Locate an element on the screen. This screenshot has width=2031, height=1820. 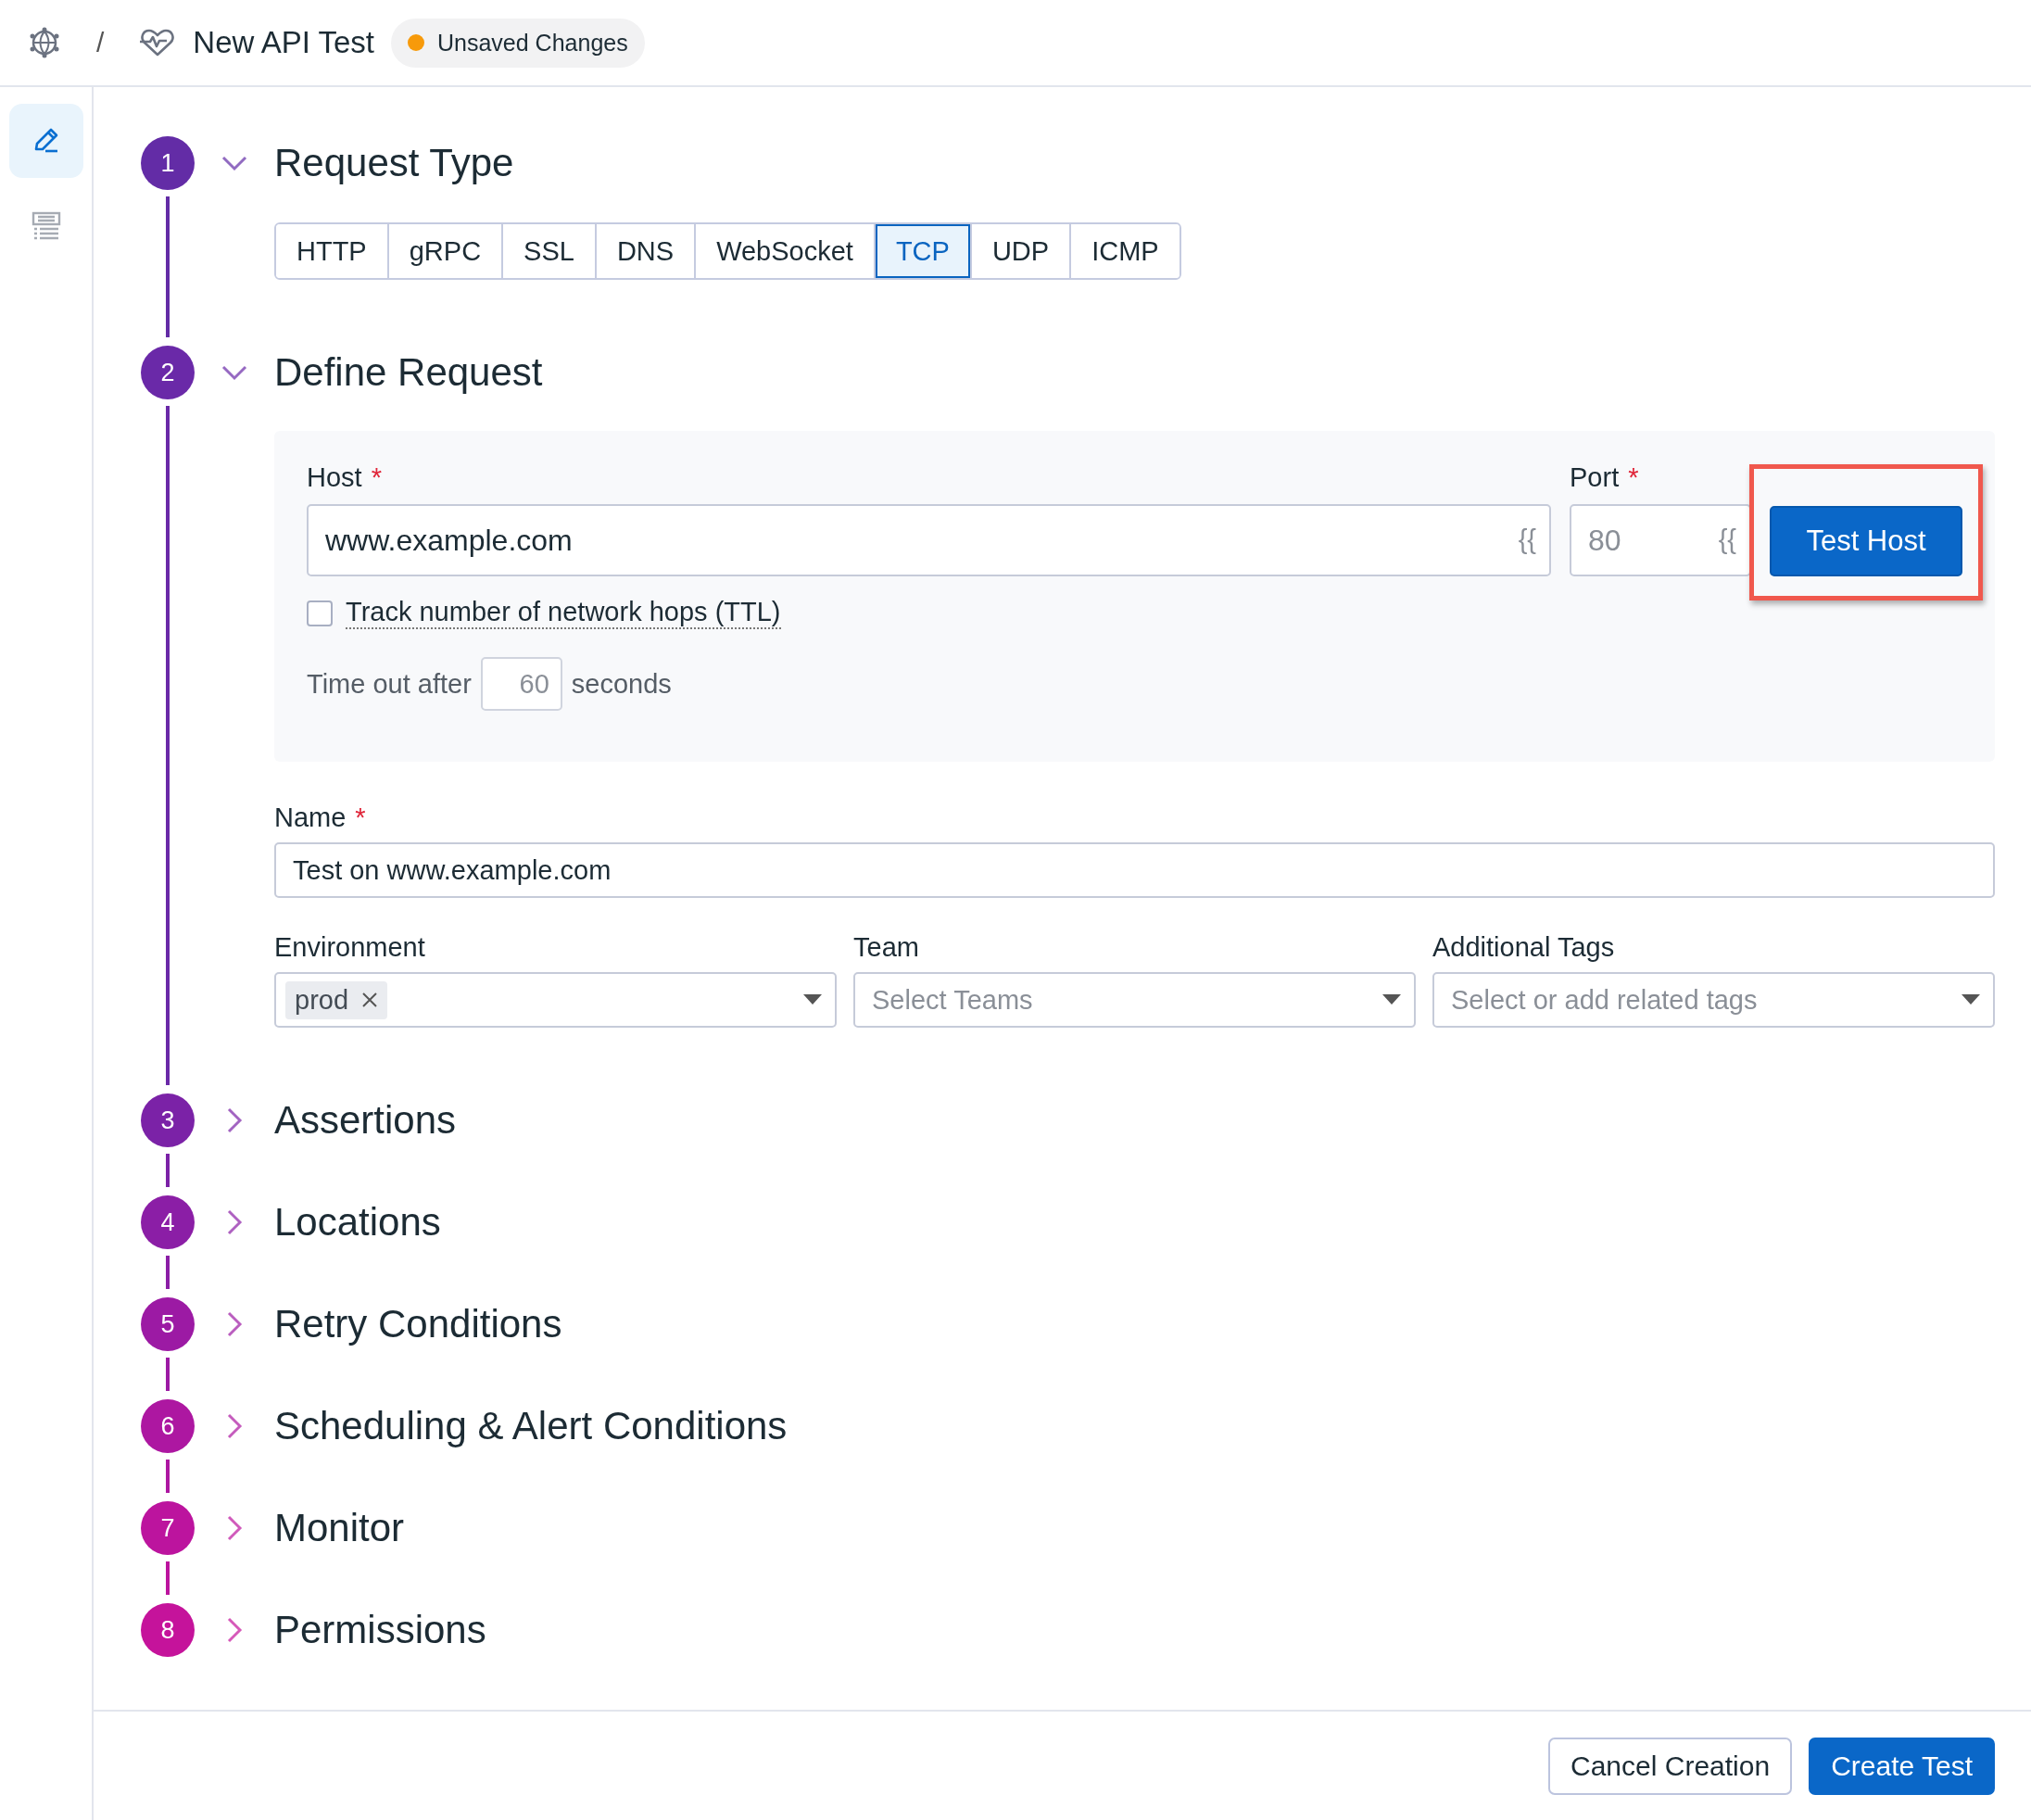
timeout-label: Time out after is located at coordinates (389, 684).